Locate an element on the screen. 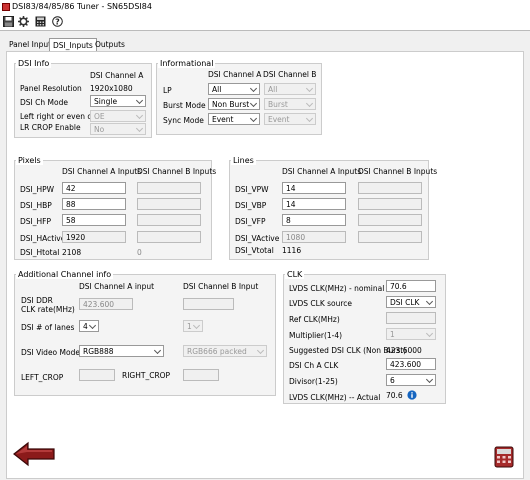 The image size is (530, 480). lanes-b-select: 1 is located at coordinates (193, 326).